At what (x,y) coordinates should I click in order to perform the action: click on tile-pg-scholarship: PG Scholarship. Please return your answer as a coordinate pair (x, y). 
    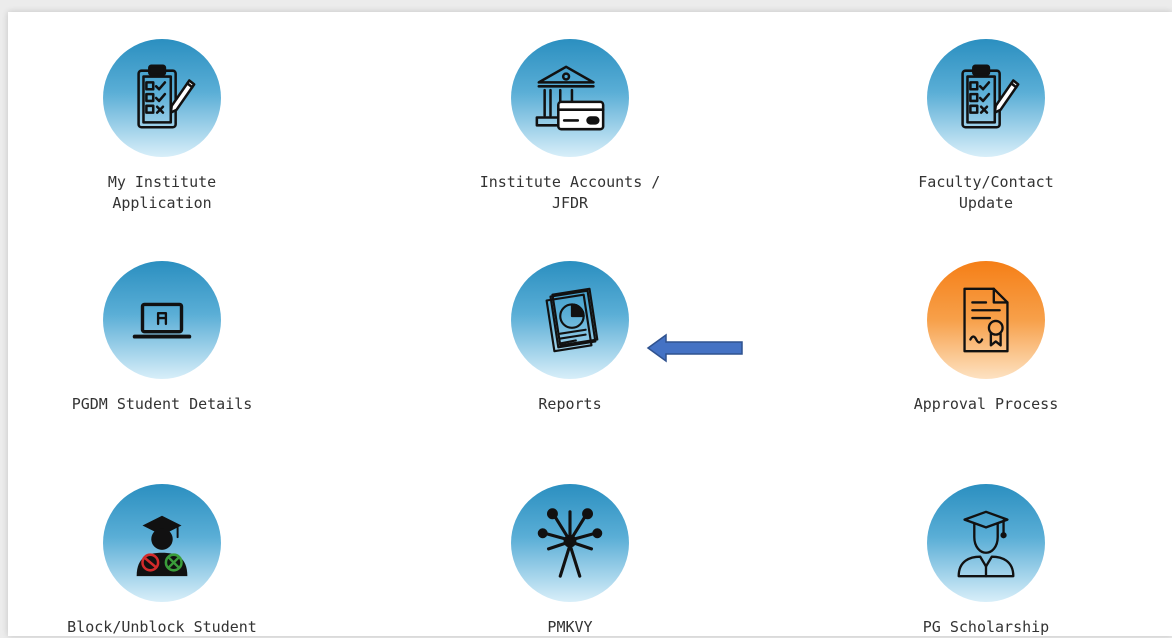
    Looking at the image, I should click on (986, 561).